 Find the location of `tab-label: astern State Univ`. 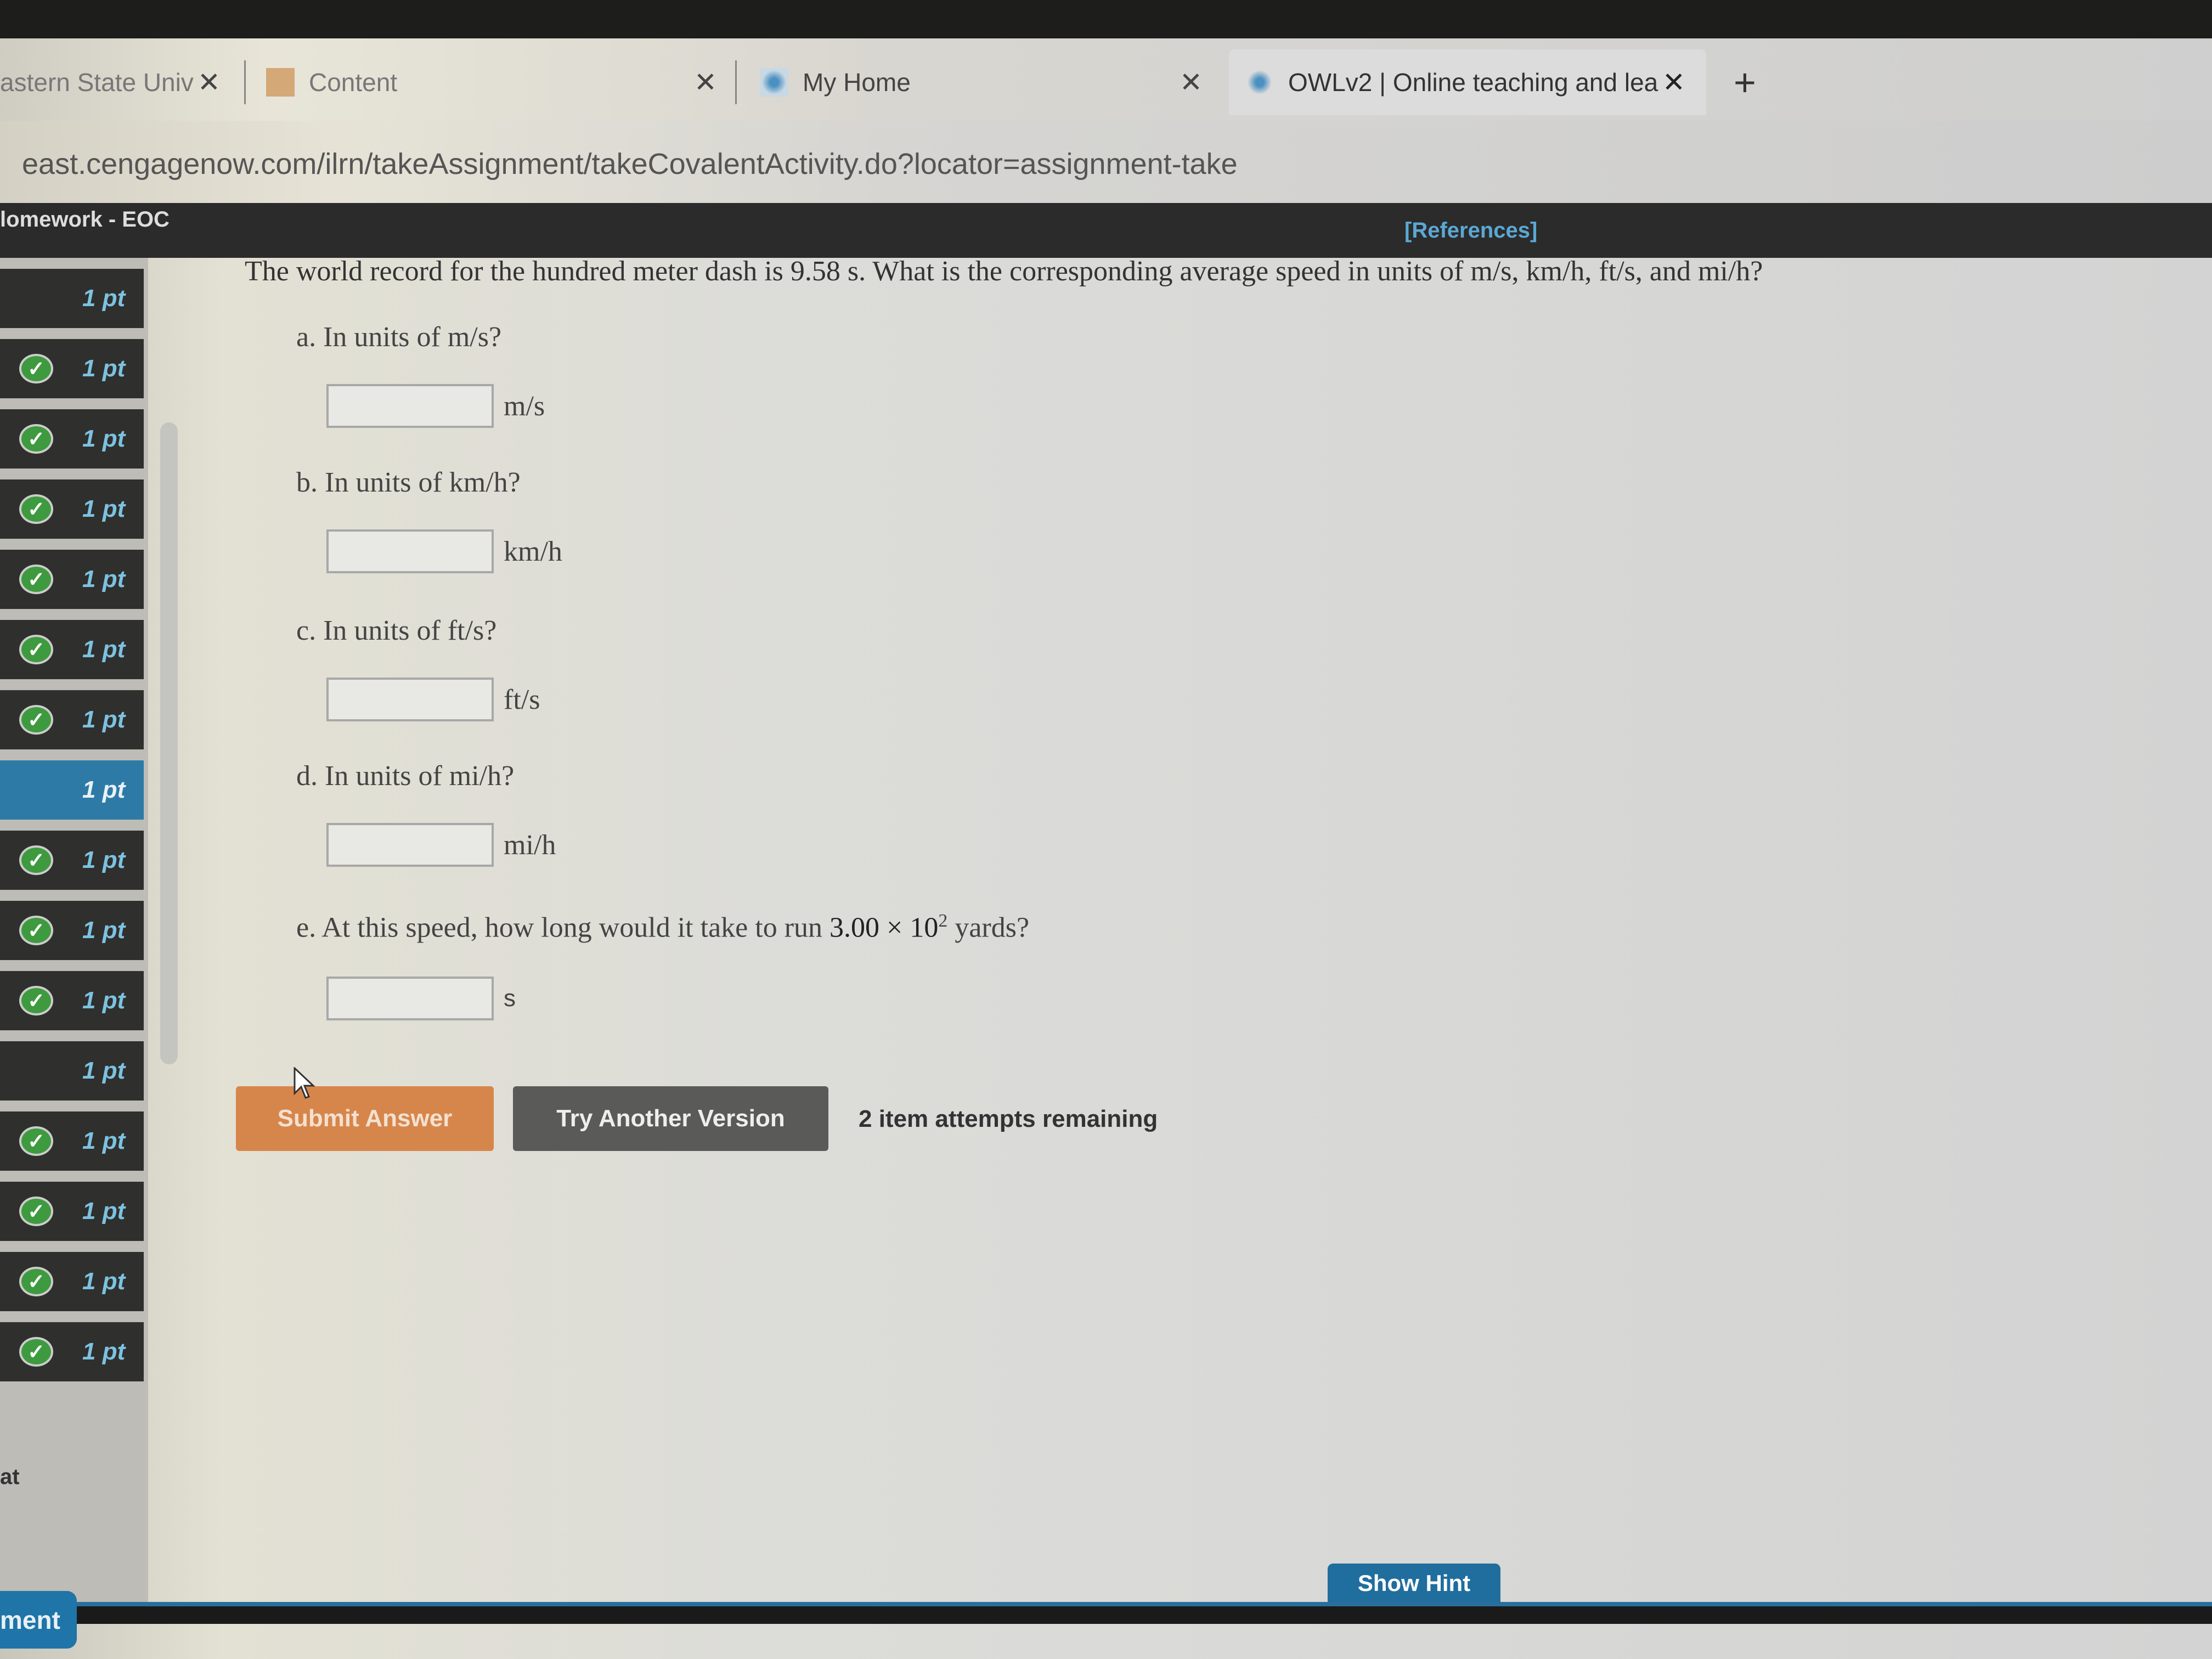

tab-label: astern State Univ is located at coordinates (97, 82).